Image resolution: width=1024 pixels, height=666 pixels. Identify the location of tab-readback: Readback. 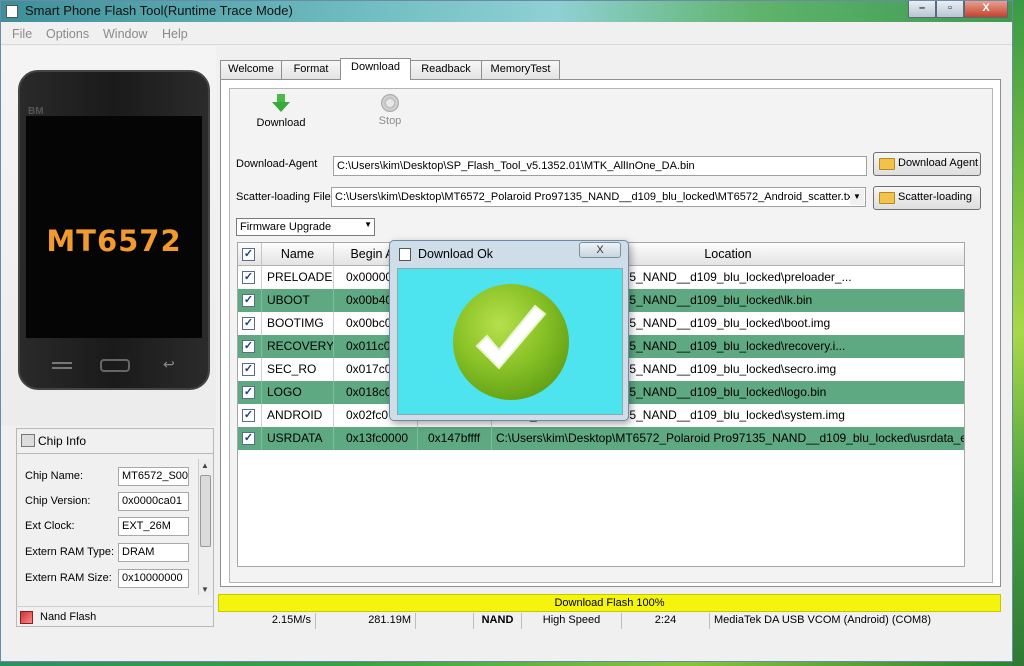
(446, 69).